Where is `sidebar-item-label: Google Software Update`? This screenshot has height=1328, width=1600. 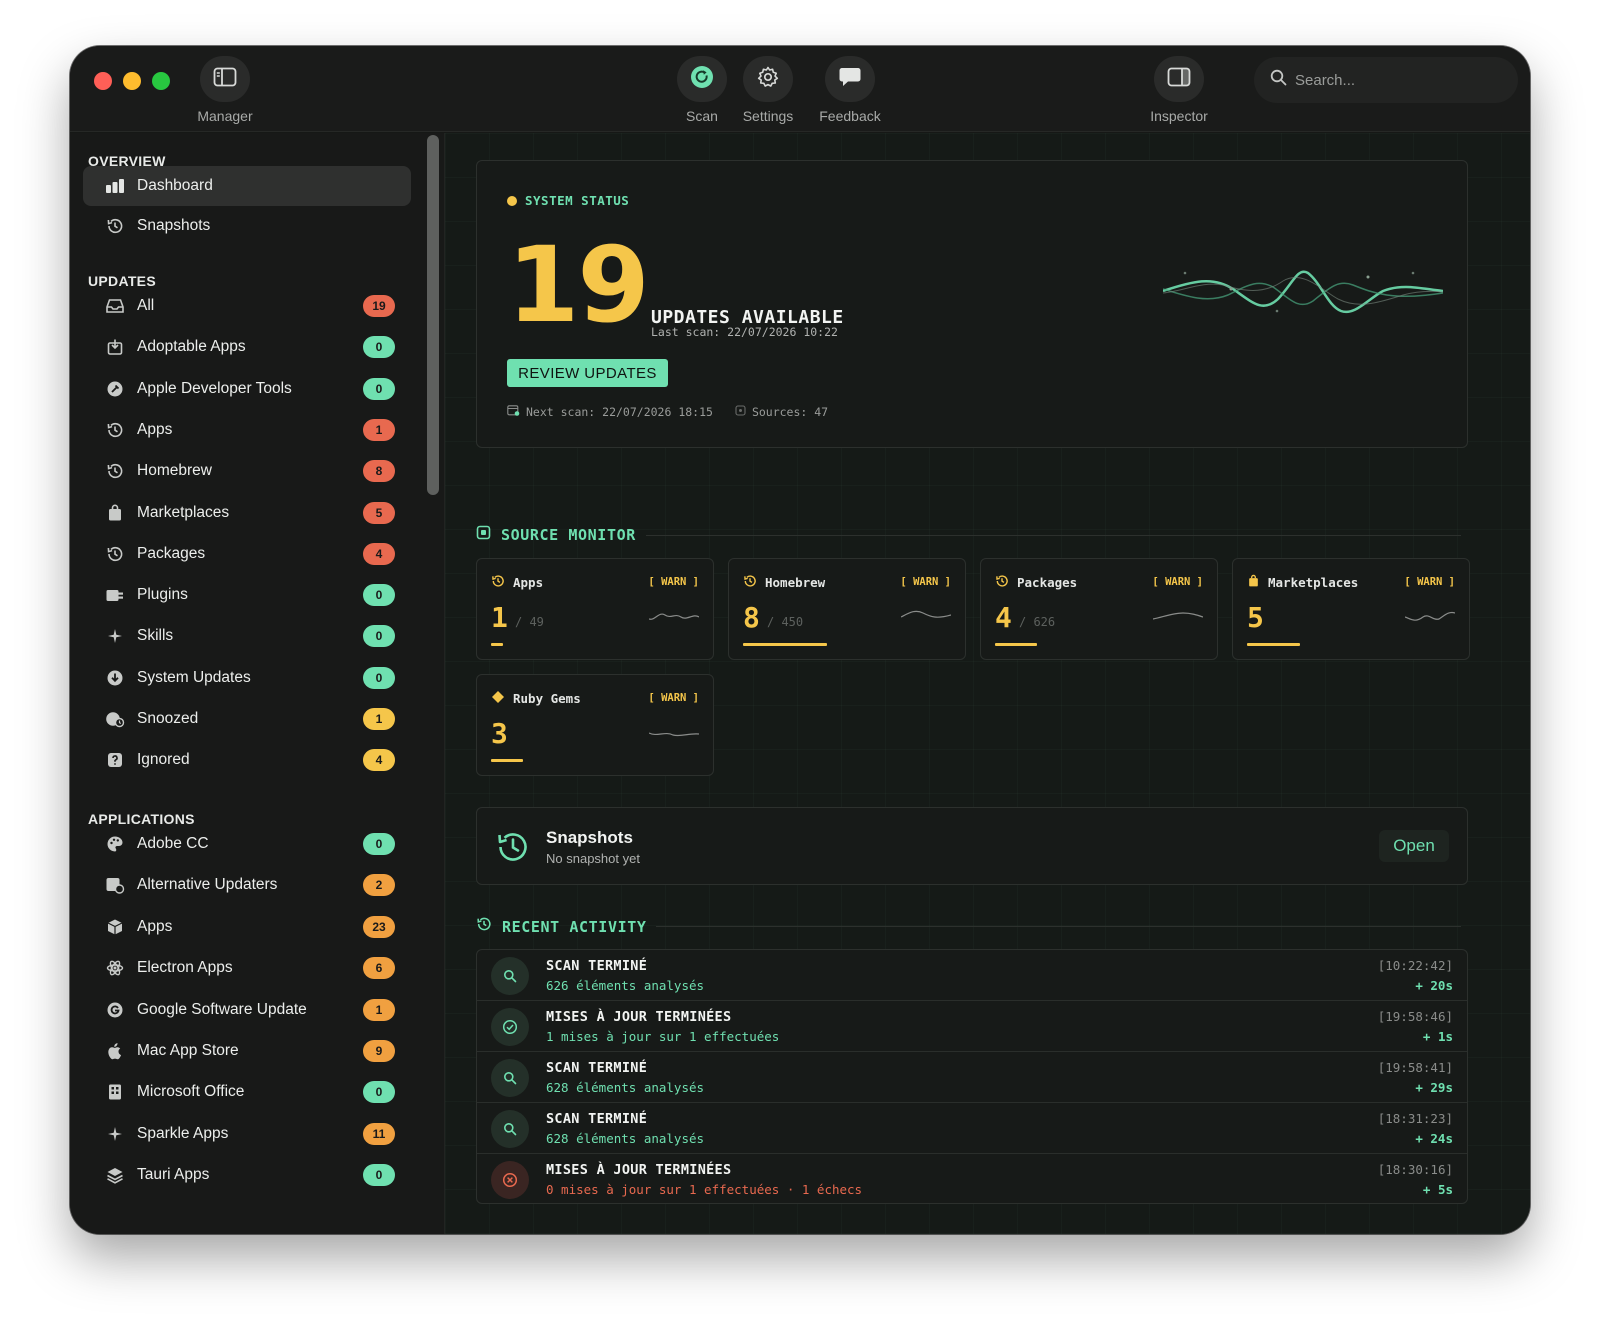
sidebar-item-label: Google Software Update is located at coordinates (222, 1009).